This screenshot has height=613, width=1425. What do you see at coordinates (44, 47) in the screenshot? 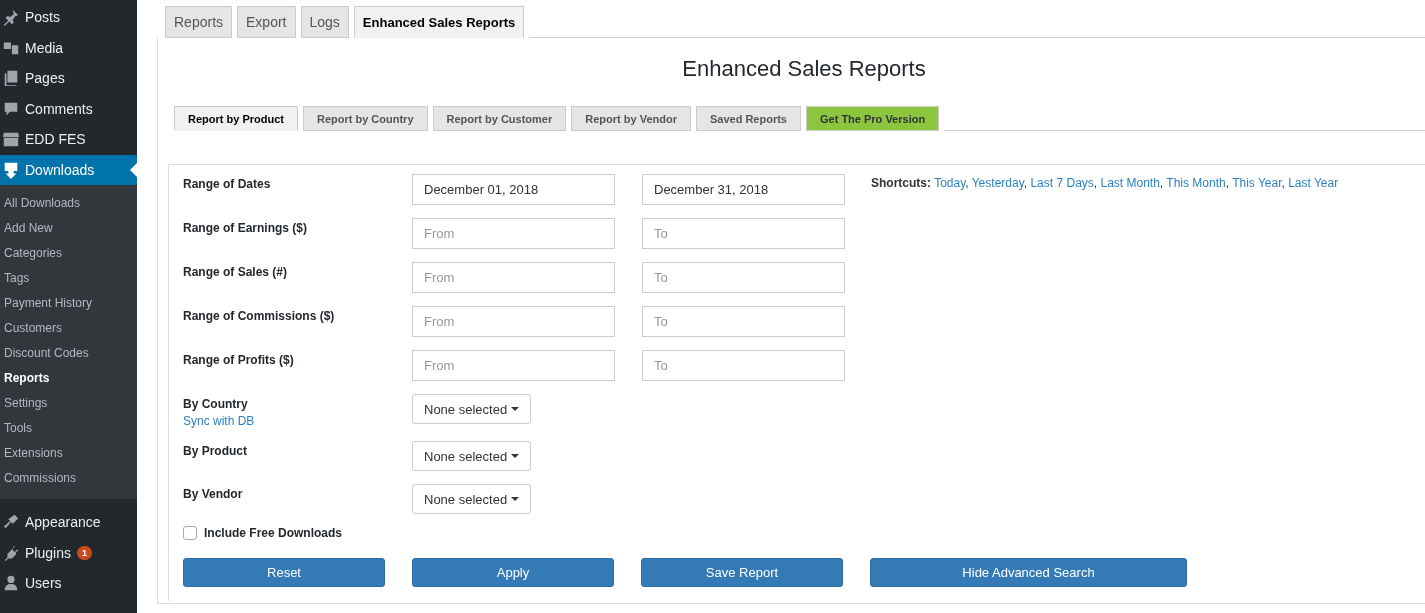
I see `menu-label: Media` at bounding box center [44, 47].